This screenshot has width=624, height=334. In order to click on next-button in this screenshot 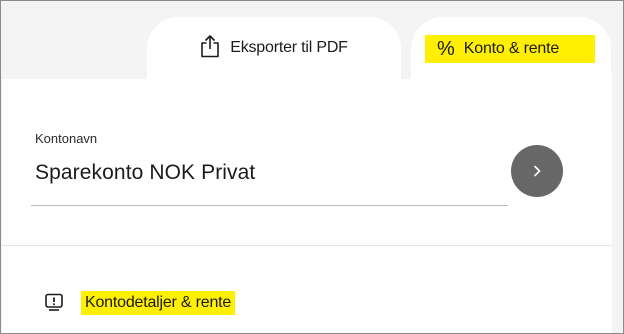, I will do `click(537, 171)`.